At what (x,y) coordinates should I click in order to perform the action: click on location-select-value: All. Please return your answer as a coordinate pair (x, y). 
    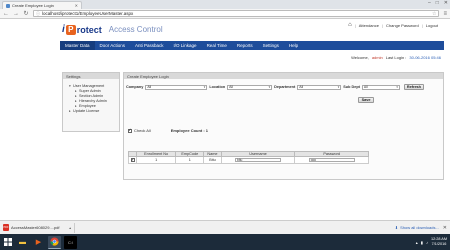
    Looking at the image, I should click on (231, 87).